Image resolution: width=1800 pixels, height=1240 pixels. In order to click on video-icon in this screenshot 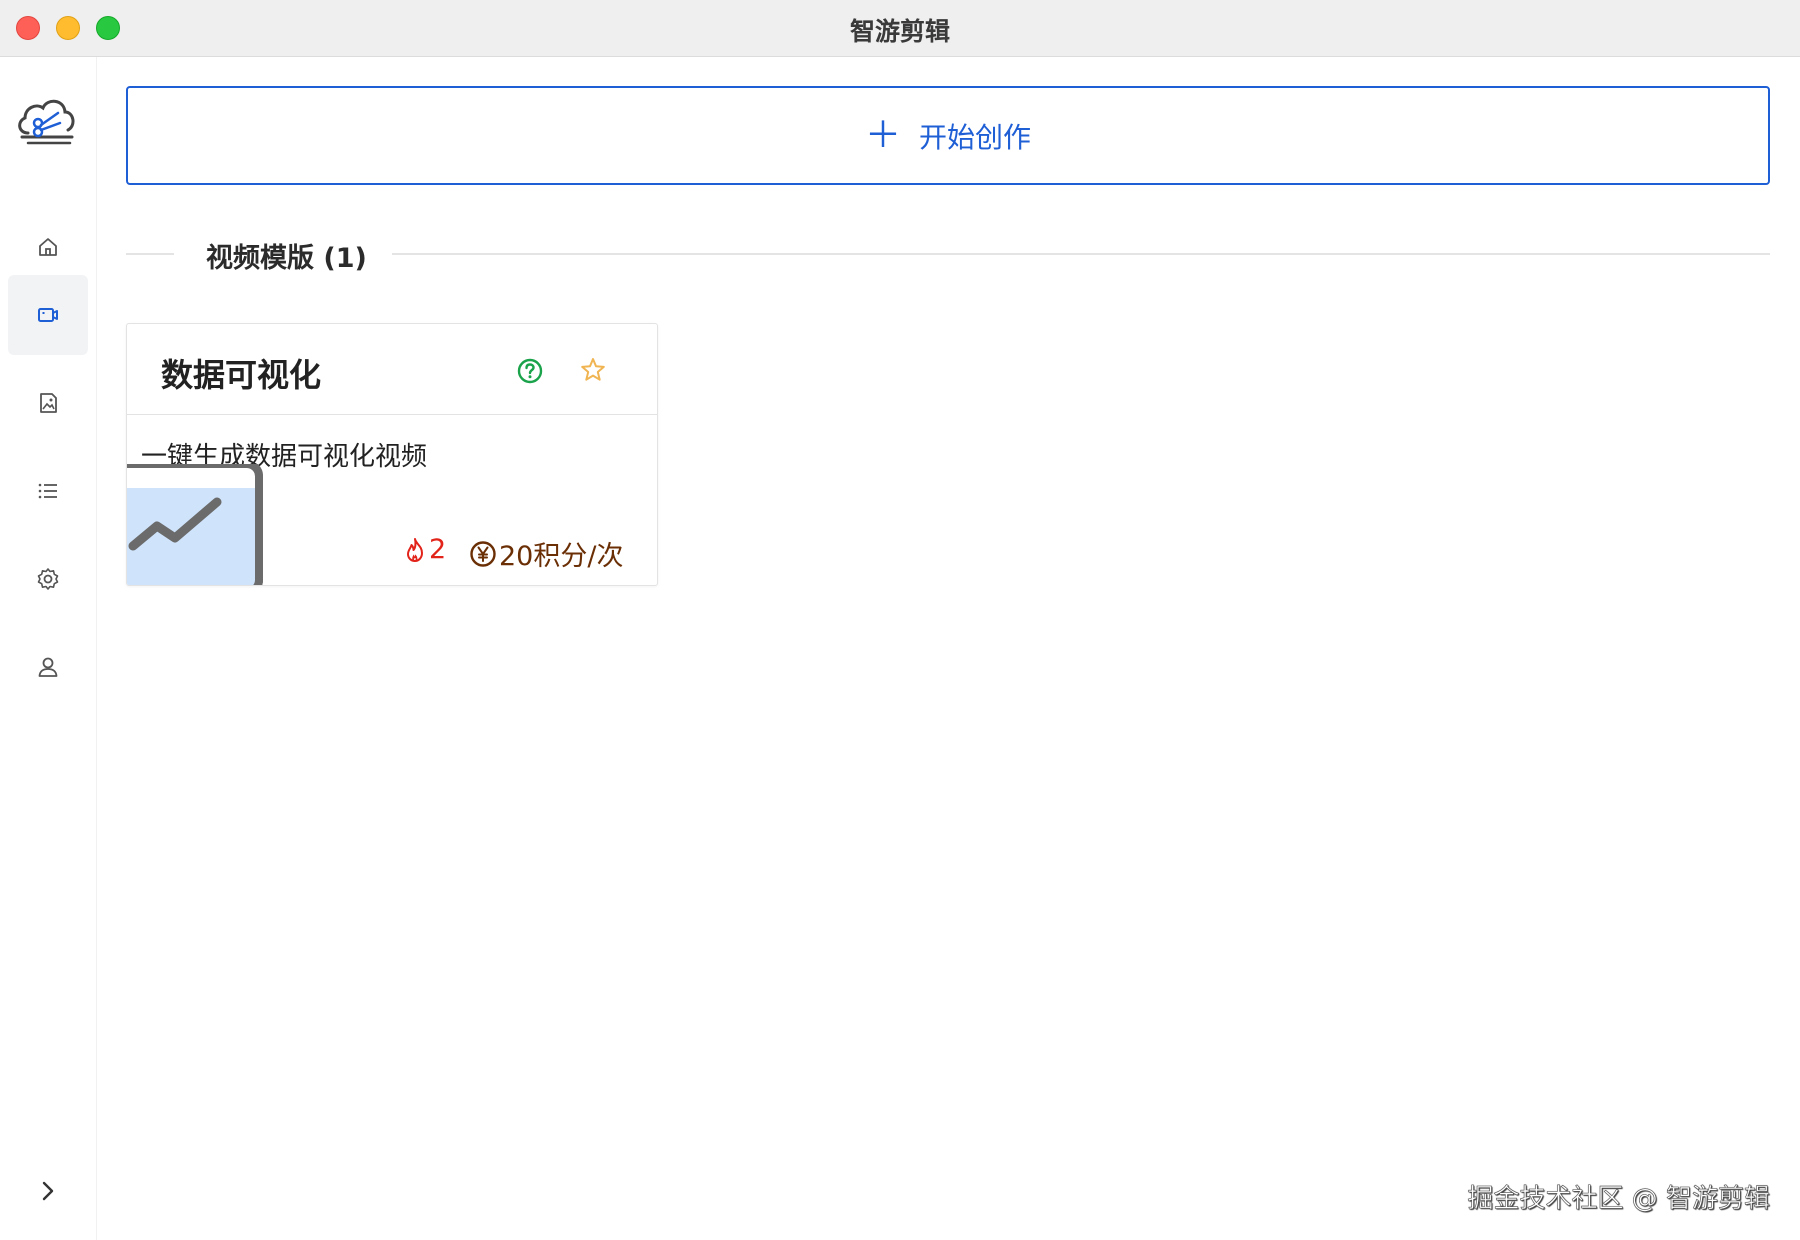, I will do `click(48, 315)`.